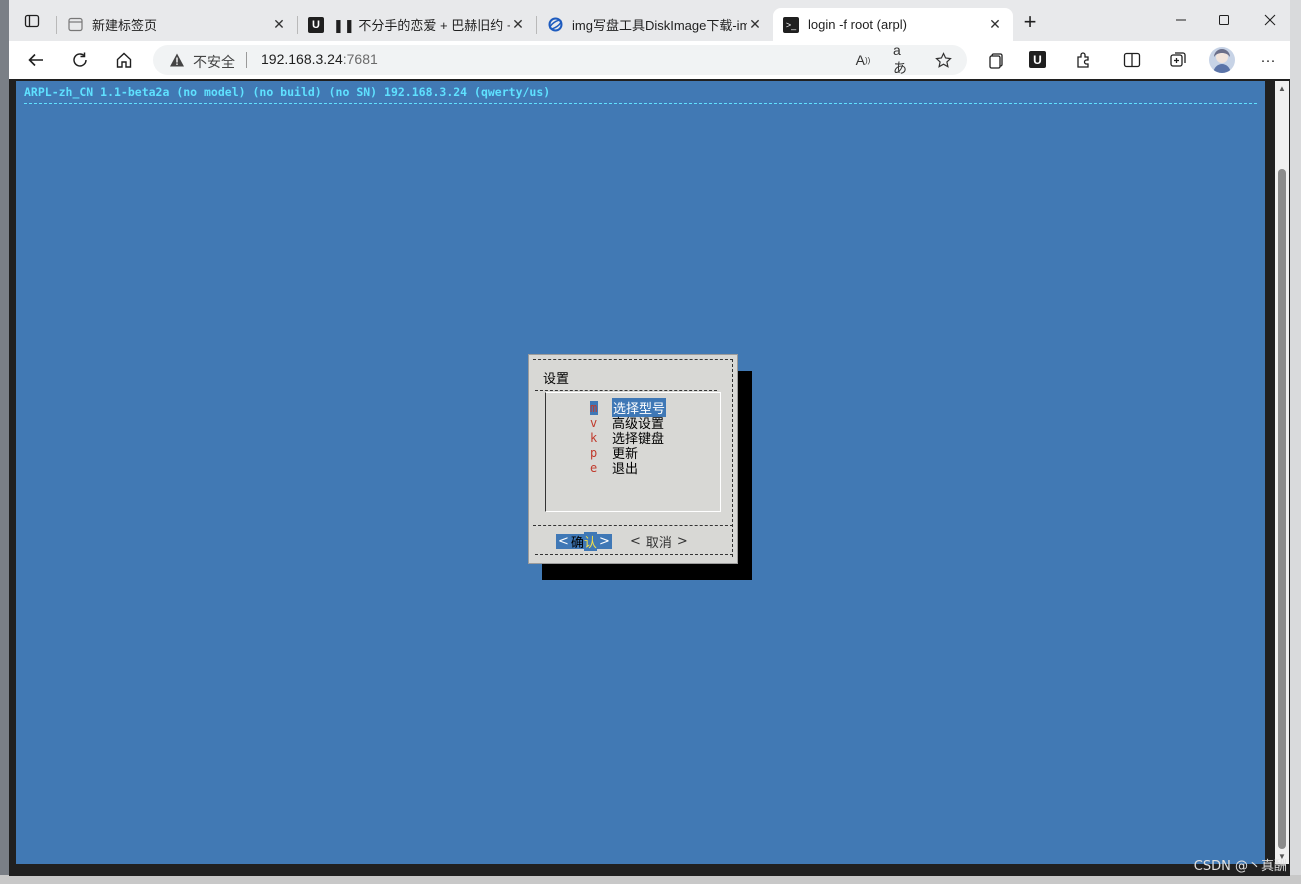  Describe the element at coordinates (650, 879) in the screenshot. I see `desktop-bottom-edge` at that location.